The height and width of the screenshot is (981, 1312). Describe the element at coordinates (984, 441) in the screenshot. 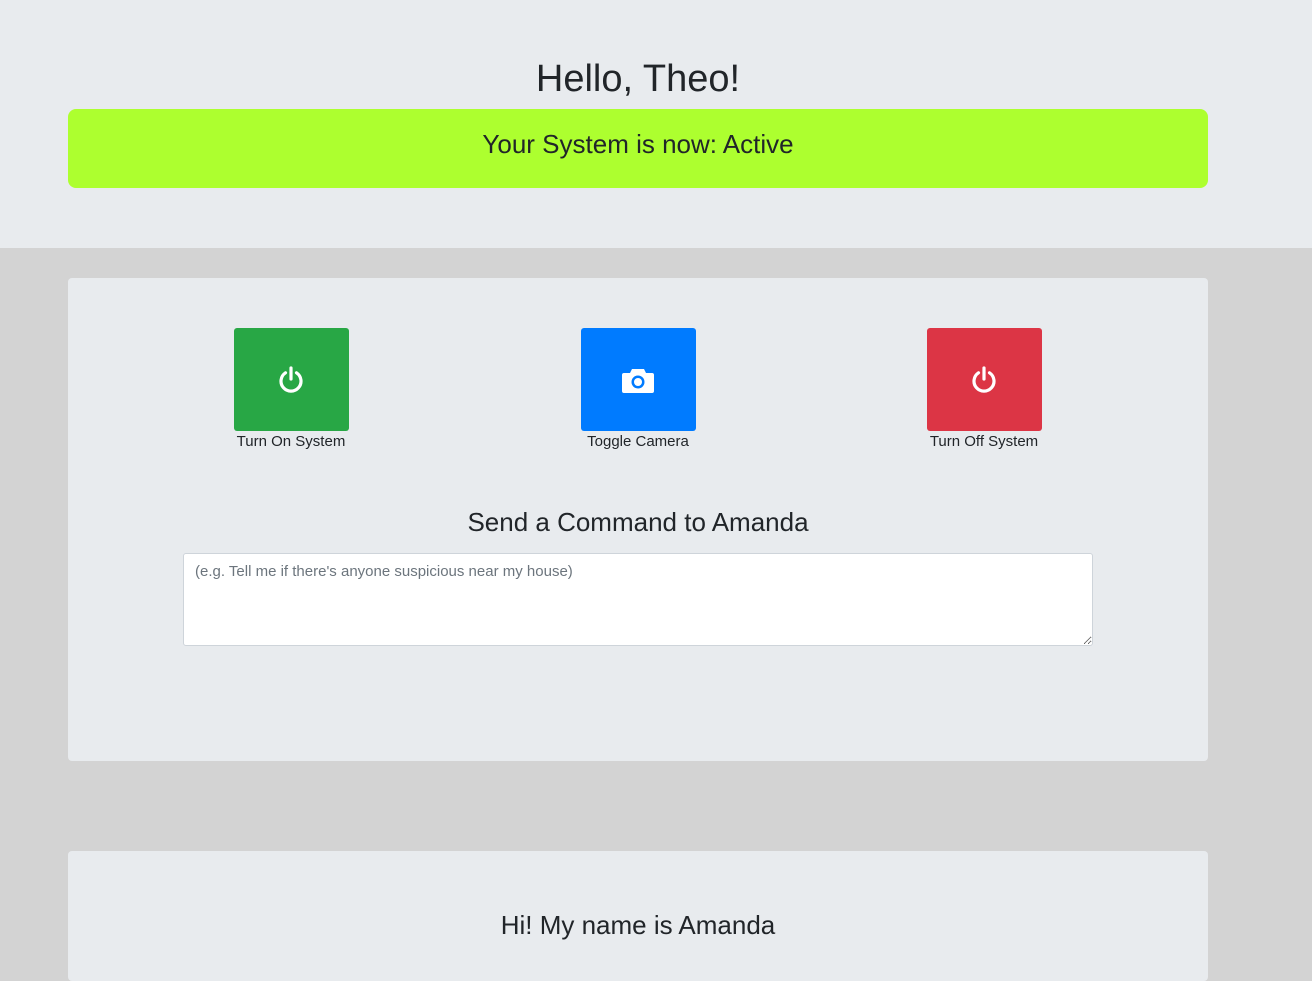

I see `turn-off-system-label: Turn Off System` at that location.